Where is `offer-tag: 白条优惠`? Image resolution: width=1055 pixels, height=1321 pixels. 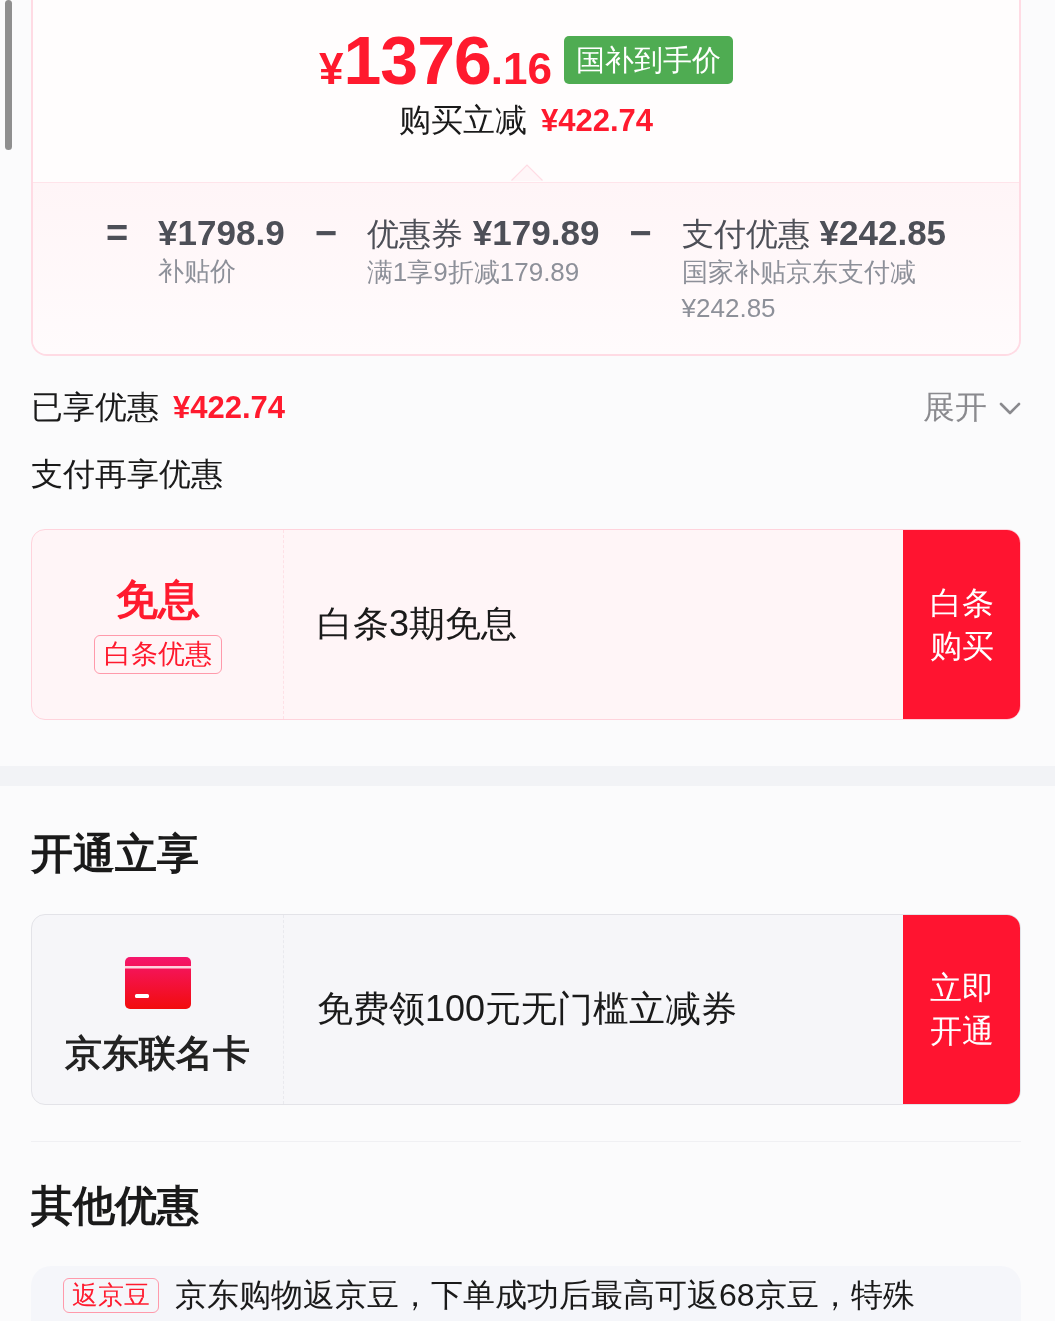
offer-tag: 白条优惠 is located at coordinates (157, 654).